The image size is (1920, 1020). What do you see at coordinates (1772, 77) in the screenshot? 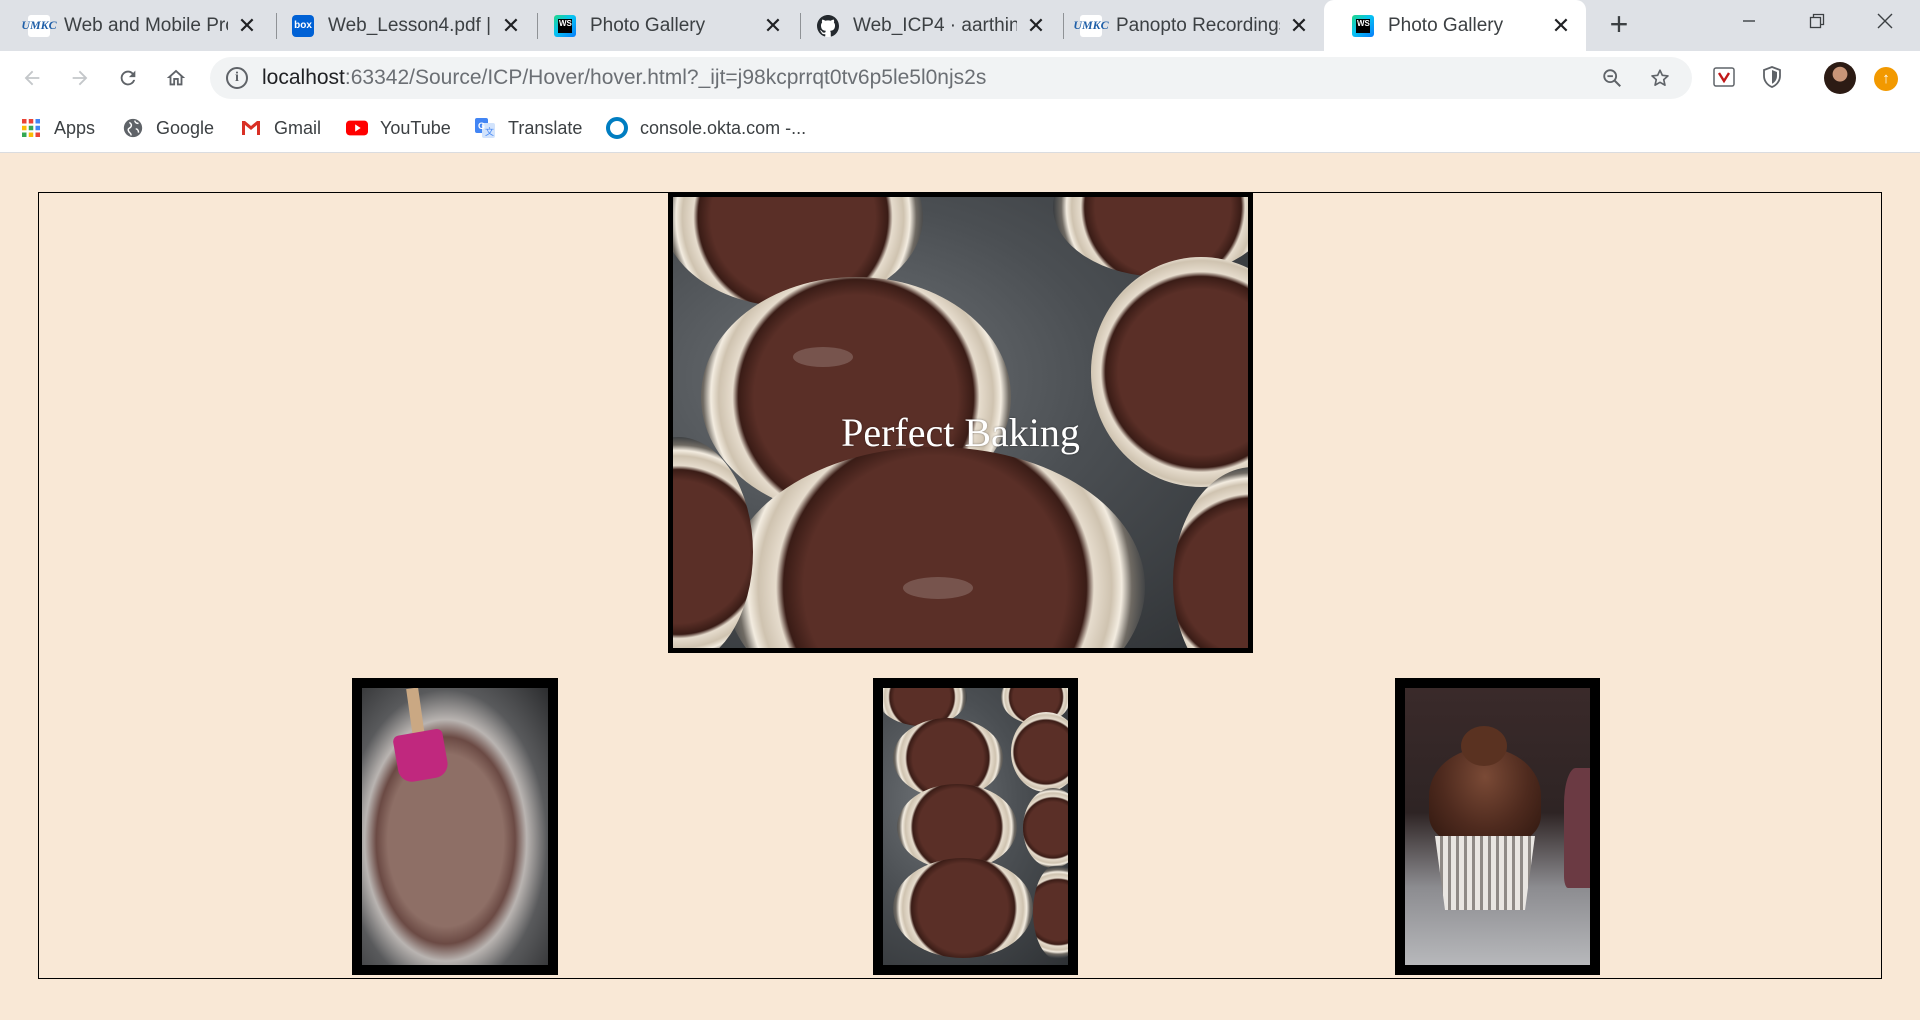
I see `shield-extension-icon` at bounding box center [1772, 77].